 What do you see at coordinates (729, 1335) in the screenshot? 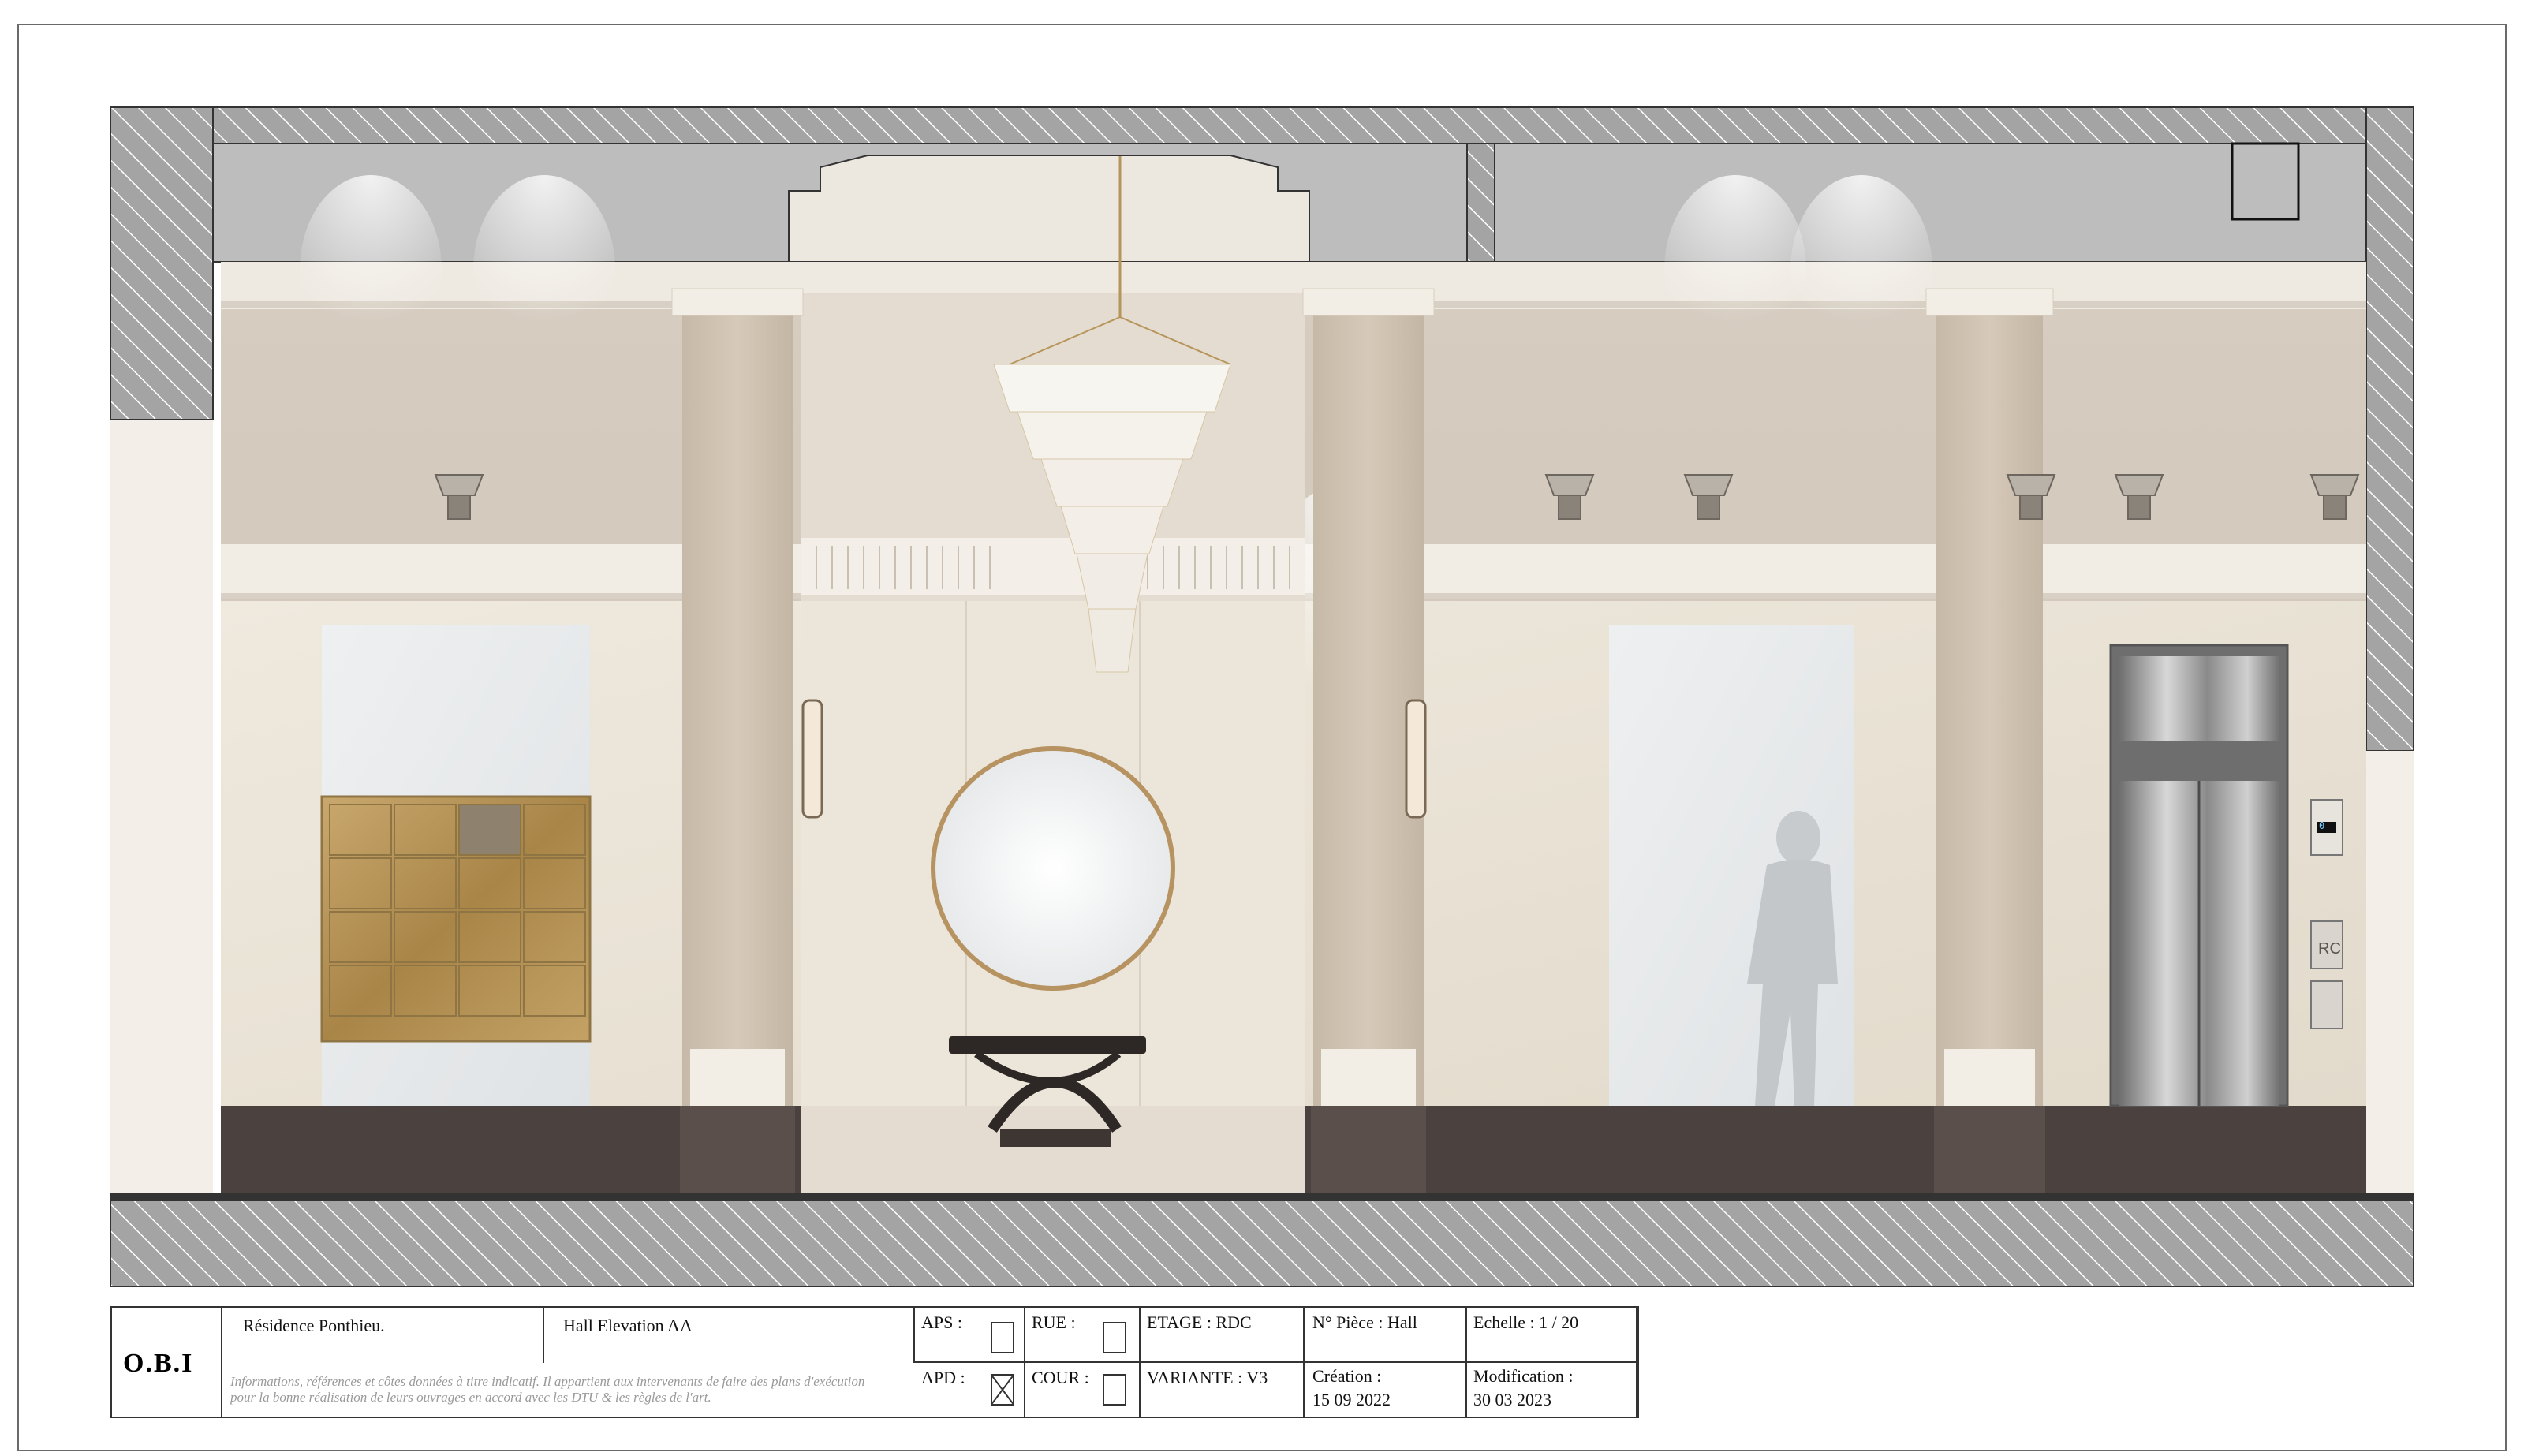
I see `drawing-name-cell: Hall Elevation AA` at bounding box center [729, 1335].